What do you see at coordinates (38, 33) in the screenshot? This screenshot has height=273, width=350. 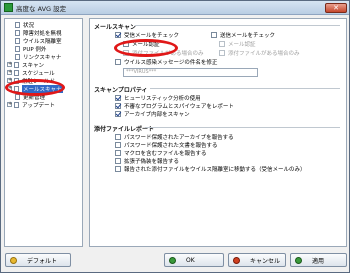 I see `tree-item-ignore-faults: 障害対処を無視` at bounding box center [38, 33].